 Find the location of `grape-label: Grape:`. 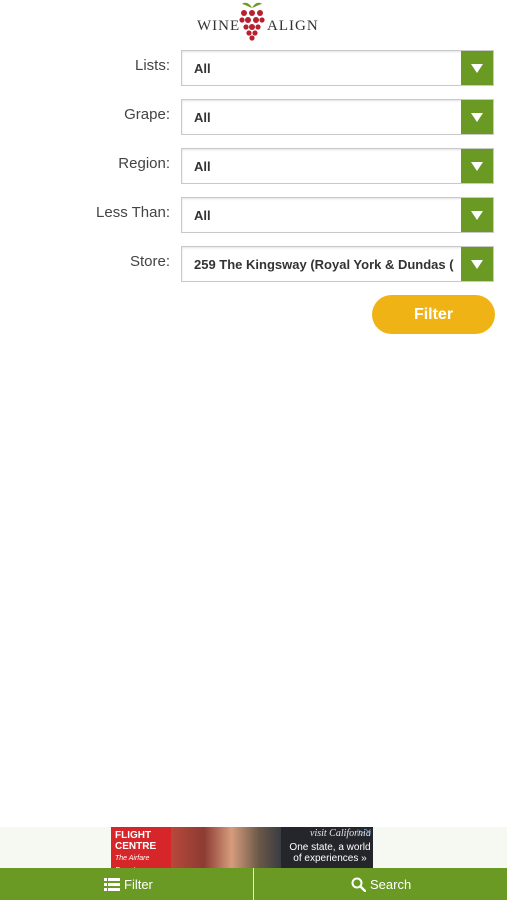

grape-label: Grape: is located at coordinates (147, 114).